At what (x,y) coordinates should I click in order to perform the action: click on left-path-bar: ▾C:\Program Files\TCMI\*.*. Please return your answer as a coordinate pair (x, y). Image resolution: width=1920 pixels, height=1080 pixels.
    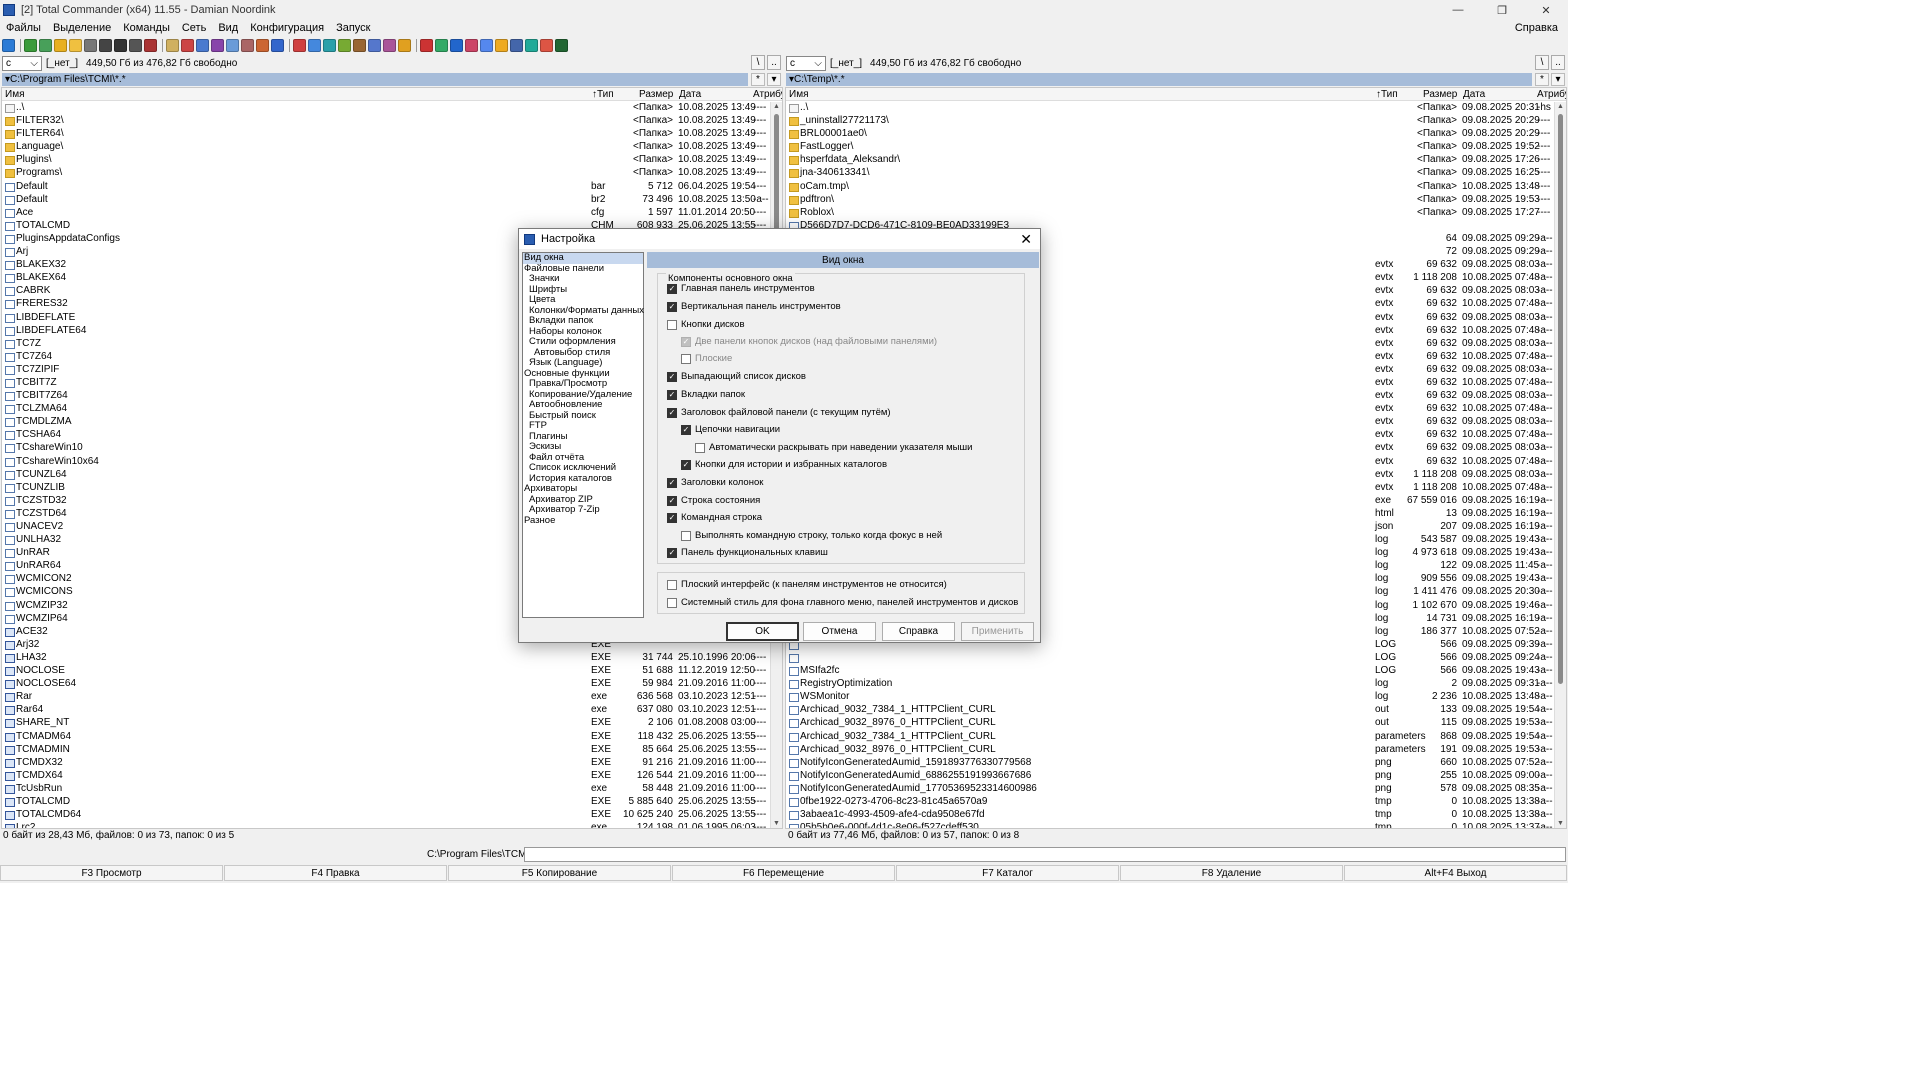
    Looking at the image, I should click on (375, 79).